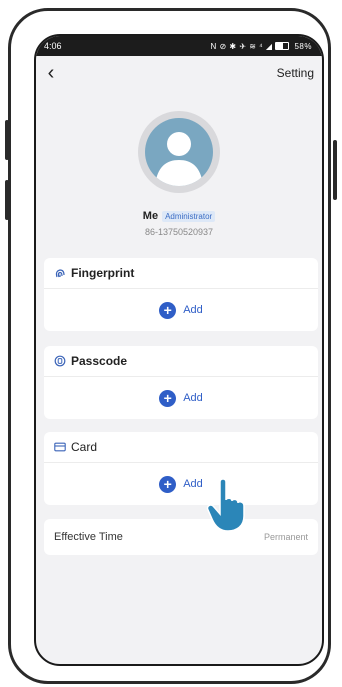 The width and height of the screenshot is (342, 687). Describe the element at coordinates (179, 232) in the screenshot. I see `user-phone: 86-13750520937` at that location.